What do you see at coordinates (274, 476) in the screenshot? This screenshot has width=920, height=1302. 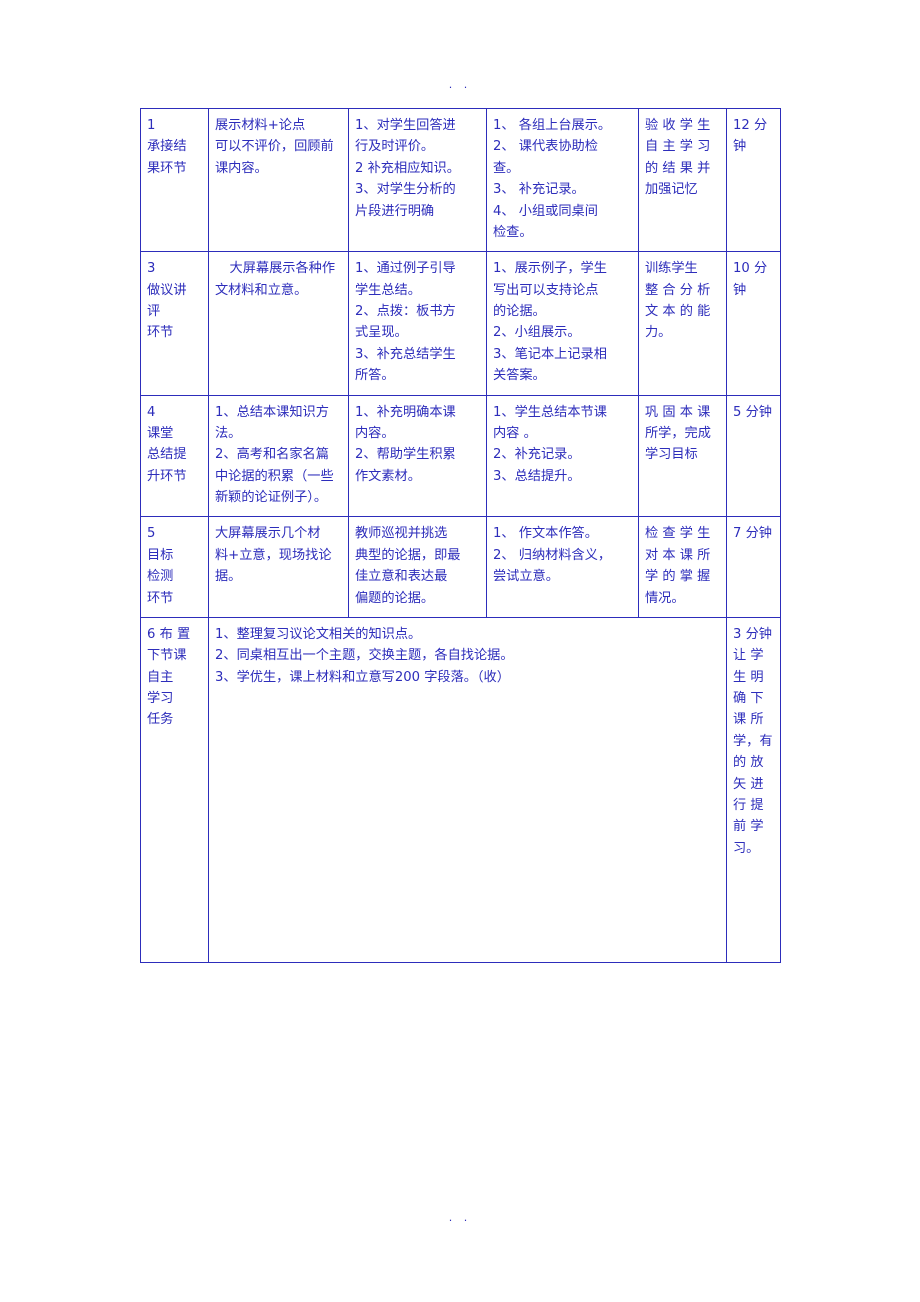 I see `text-line: 中论据的积累（一些` at bounding box center [274, 476].